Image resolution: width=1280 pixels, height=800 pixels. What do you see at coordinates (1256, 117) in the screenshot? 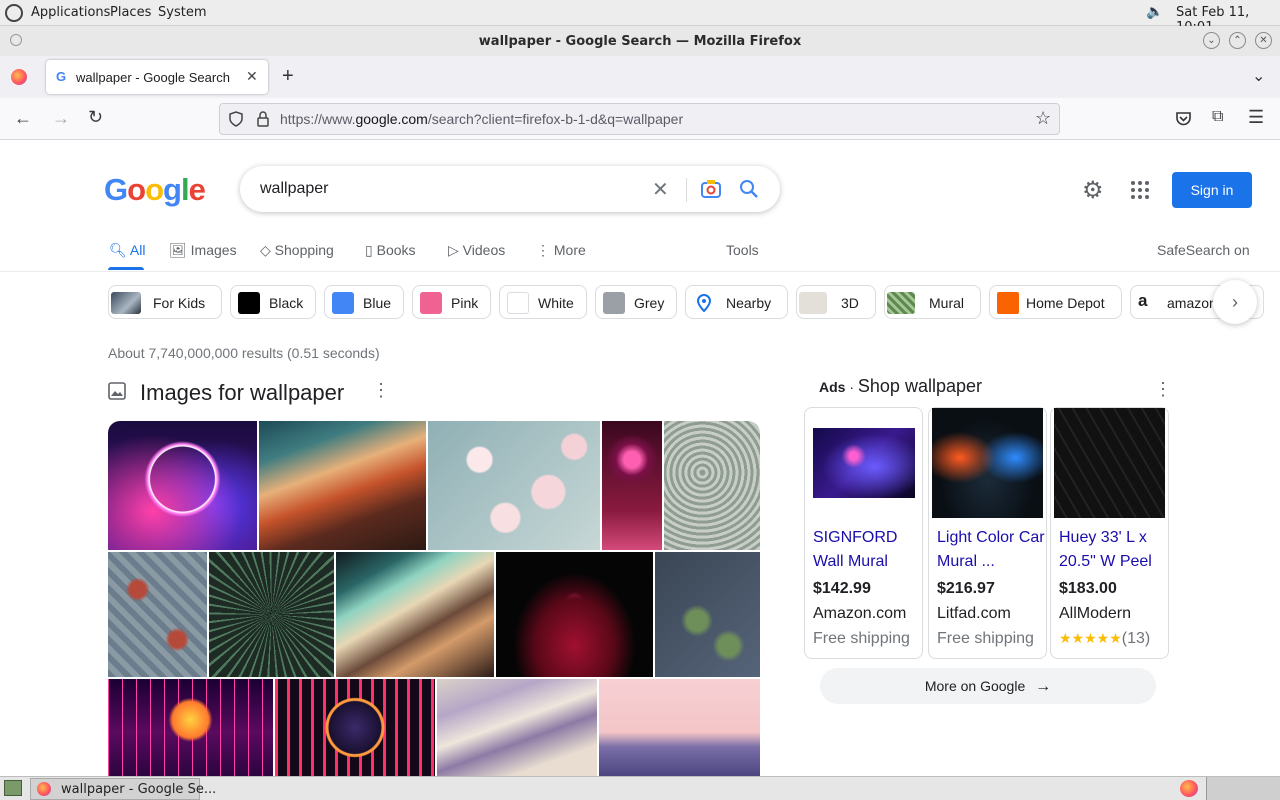
I see `app-menu-icon: ☰` at bounding box center [1256, 117].